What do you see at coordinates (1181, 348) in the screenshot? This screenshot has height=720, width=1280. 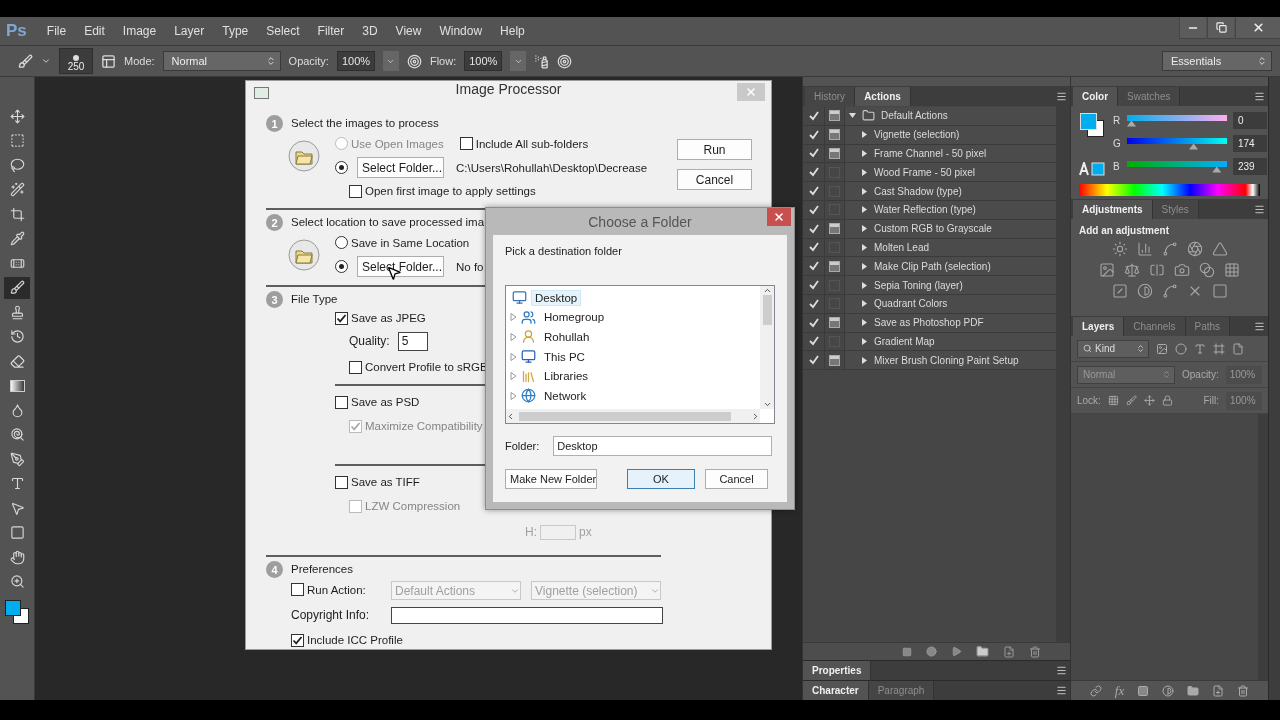 I see `circle-icon` at bounding box center [1181, 348].